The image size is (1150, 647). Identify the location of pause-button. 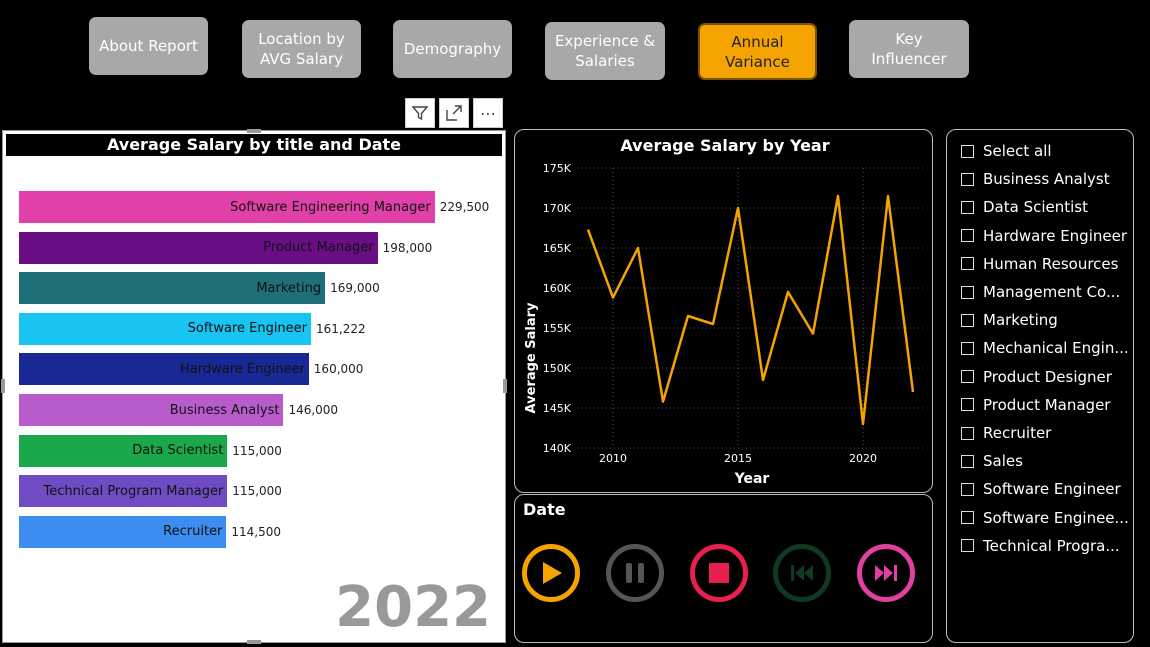
(635, 573).